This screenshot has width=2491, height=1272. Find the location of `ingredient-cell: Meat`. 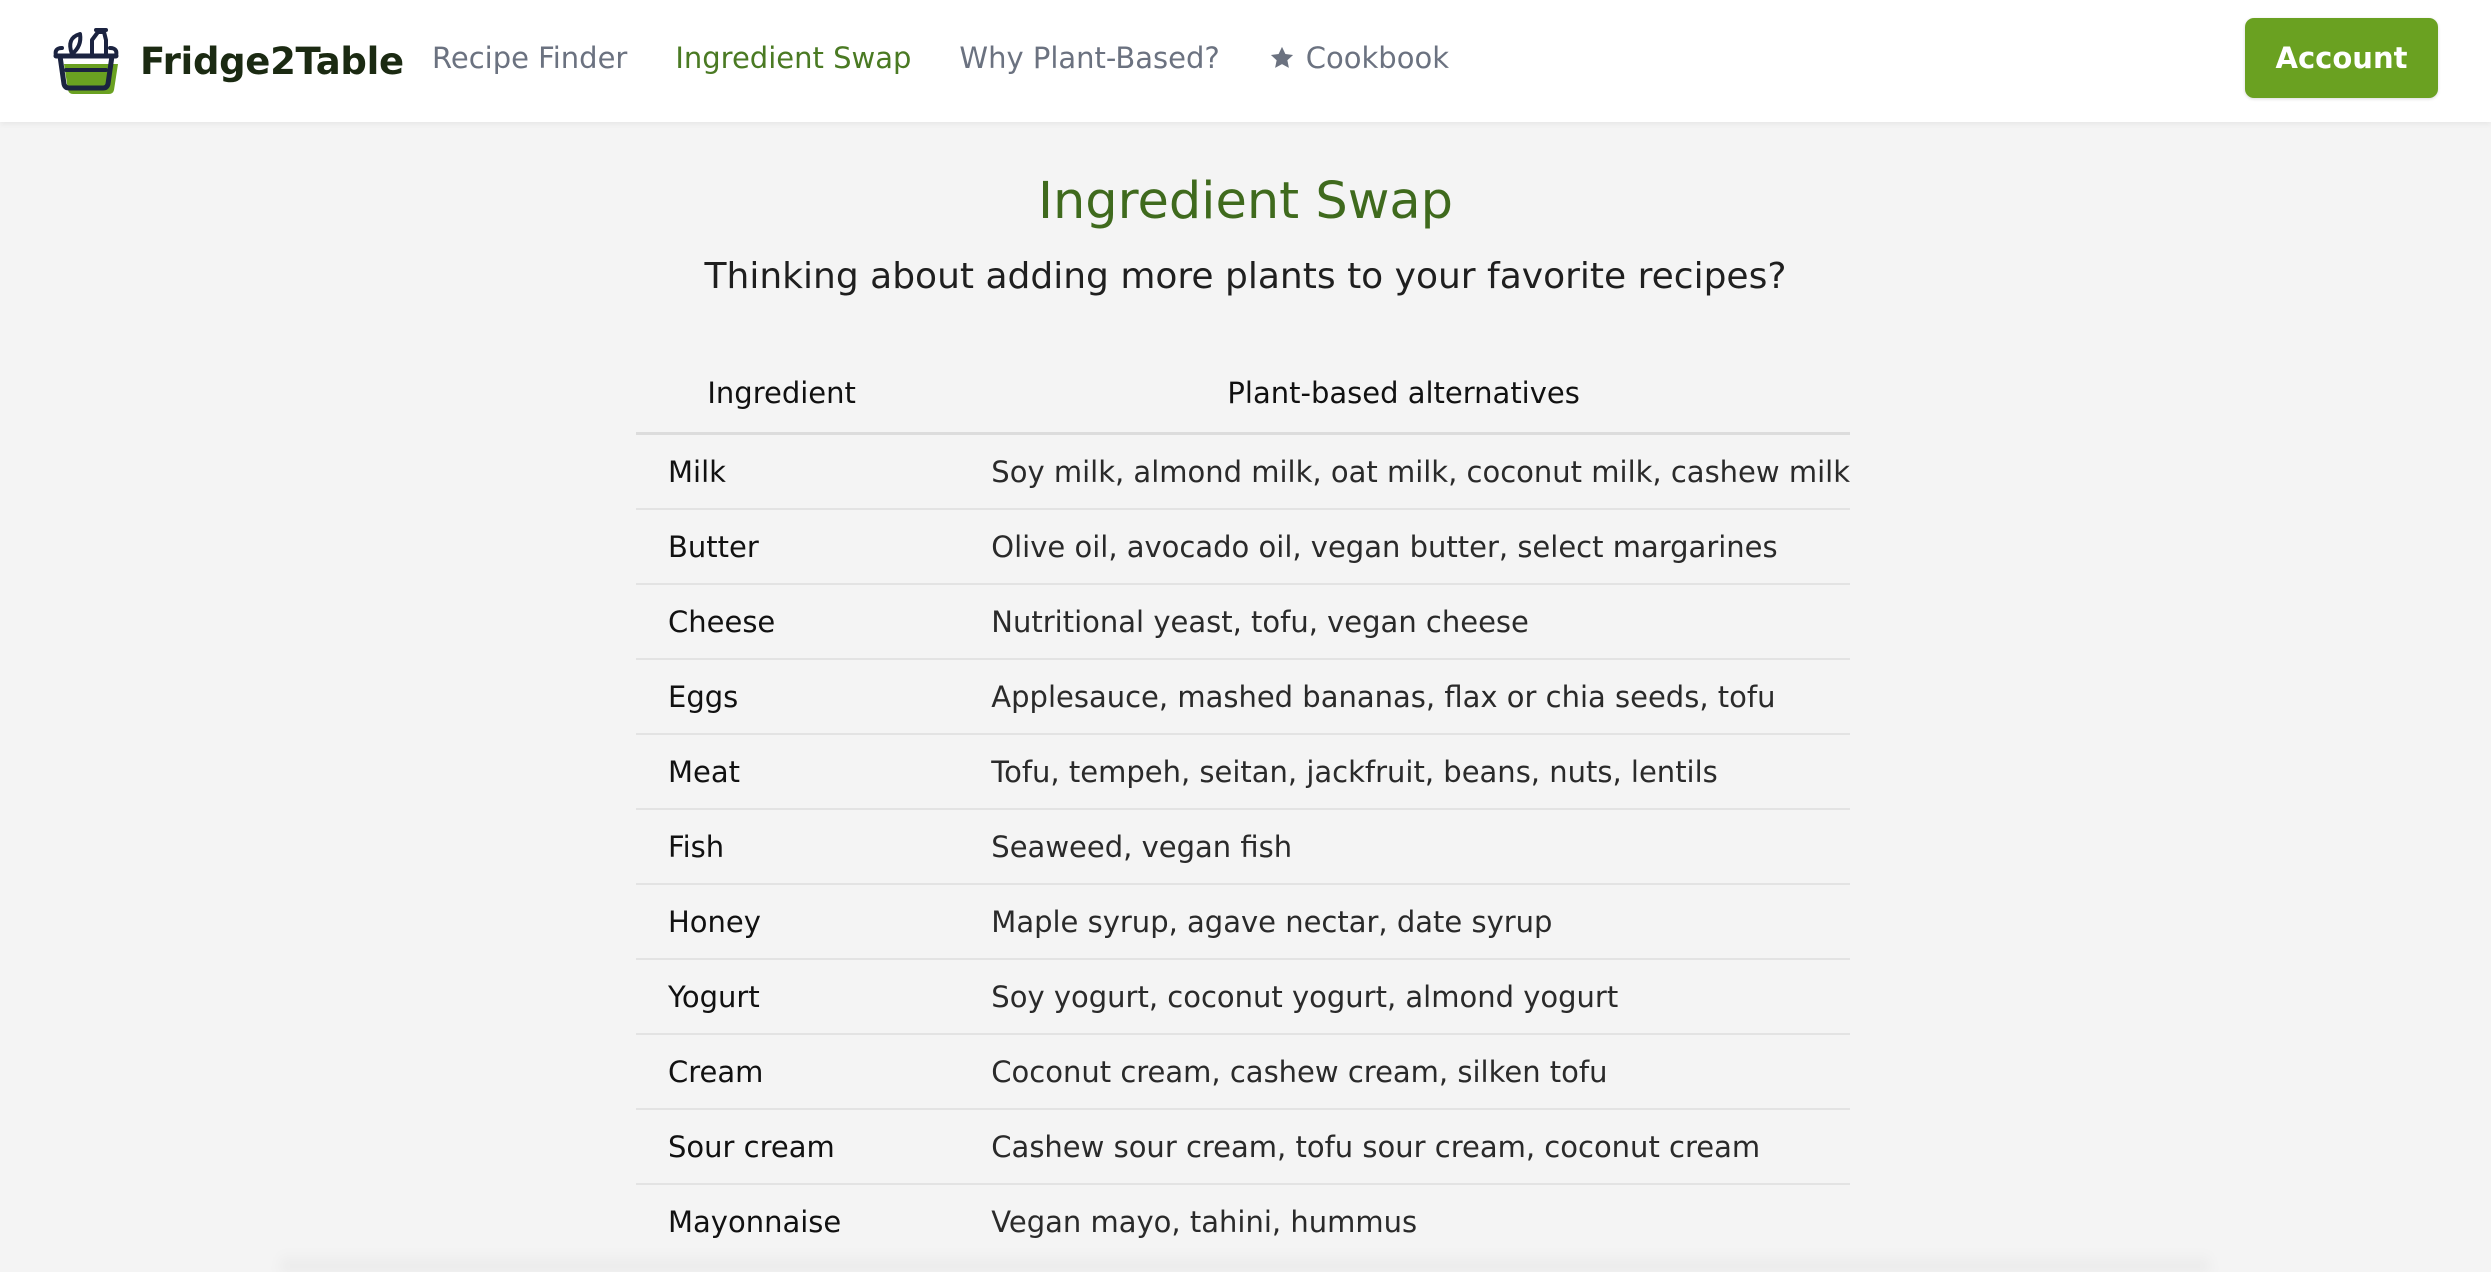

ingredient-cell: Meat is located at coordinates (797, 772).